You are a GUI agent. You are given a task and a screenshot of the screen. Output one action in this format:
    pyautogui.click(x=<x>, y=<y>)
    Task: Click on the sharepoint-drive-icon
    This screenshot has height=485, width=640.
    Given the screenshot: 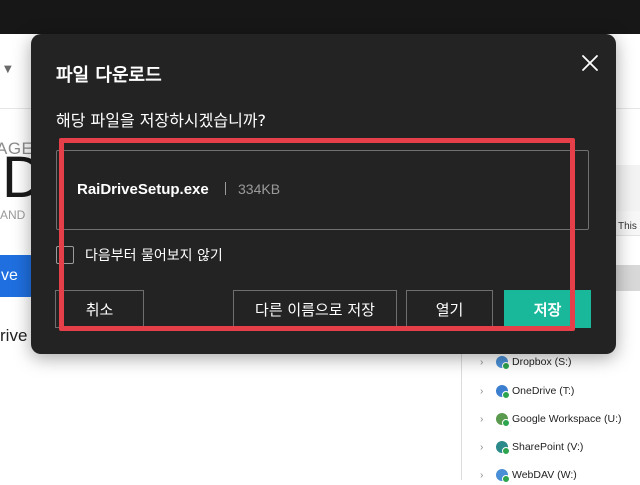 What is the action you would take?
    pyautogui.click(x=503, y=448)
    